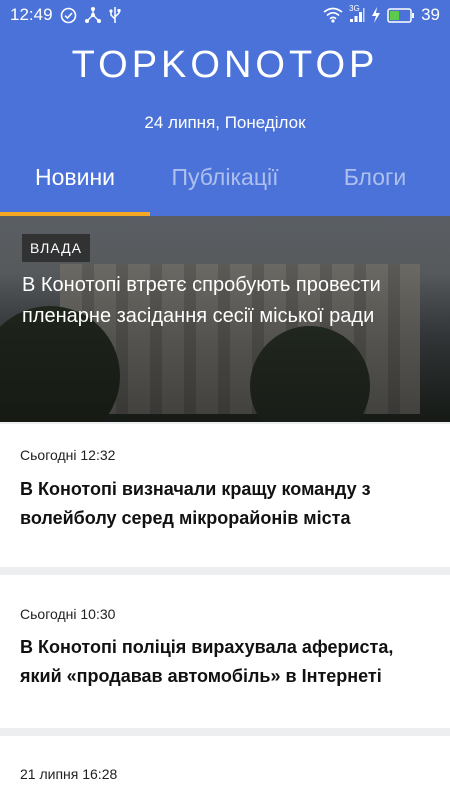  Describe the element at coordinates (401, 15) in the screenshot. I see `battery-icon` at that location.